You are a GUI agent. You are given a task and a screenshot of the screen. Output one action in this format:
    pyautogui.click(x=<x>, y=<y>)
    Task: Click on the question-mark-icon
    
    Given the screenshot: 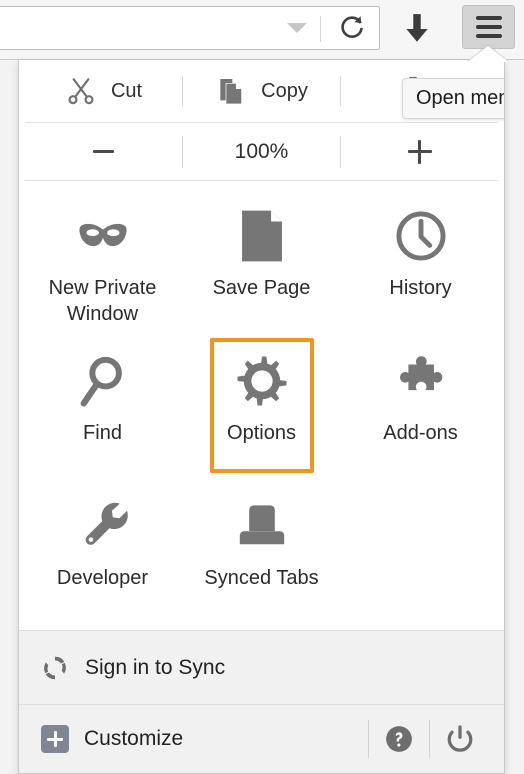 What is the action you would take?
    pyautogui.click(x=399, y=739)
    